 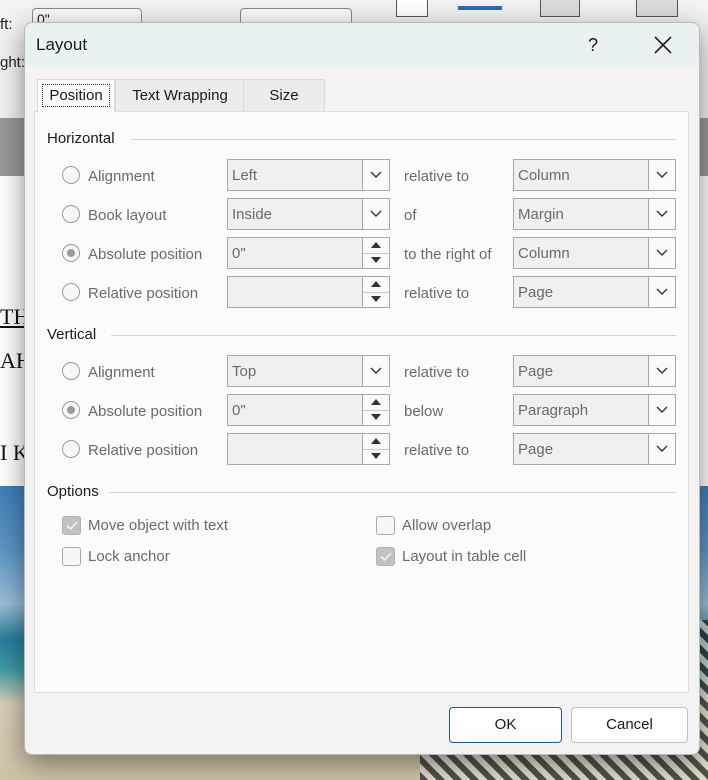 What do you see at coordinates (71, 214) in the screenshot?
I see `h-book-layout-radio` at bounding box center [71, 214].